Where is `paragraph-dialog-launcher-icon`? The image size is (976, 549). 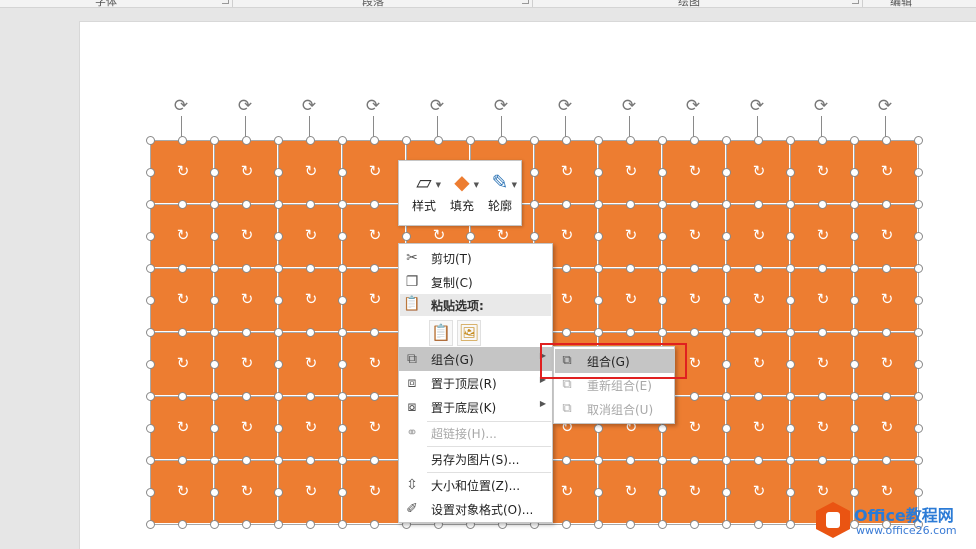
paragraph-dialog-launcher-icon is located at coordinates (525, 2).